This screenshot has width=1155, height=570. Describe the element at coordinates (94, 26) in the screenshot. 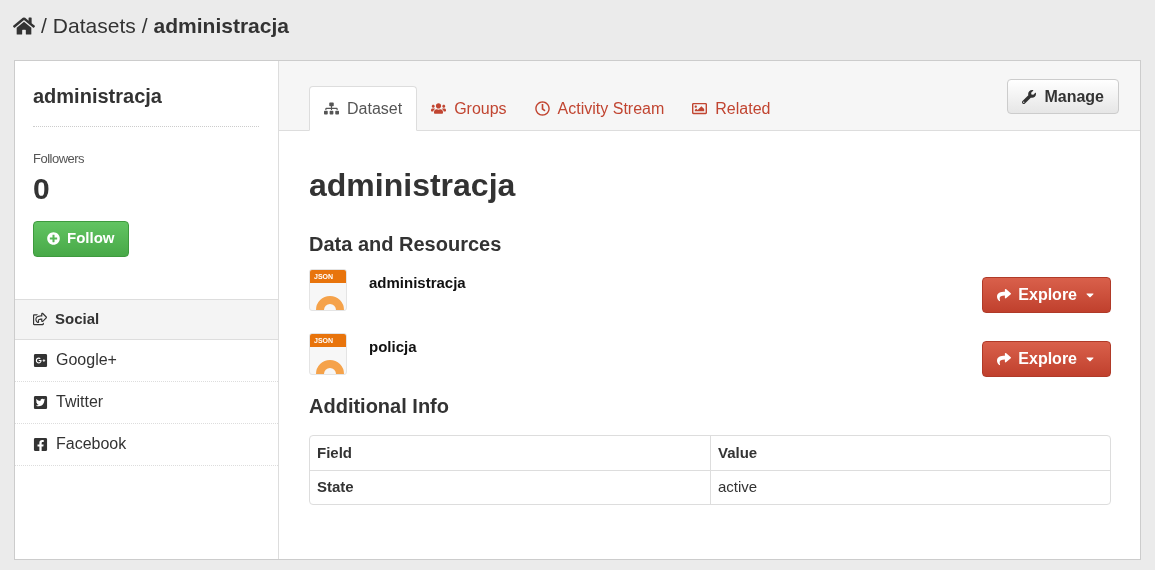

I see `breadcrumb-link: Datasets` at that location.